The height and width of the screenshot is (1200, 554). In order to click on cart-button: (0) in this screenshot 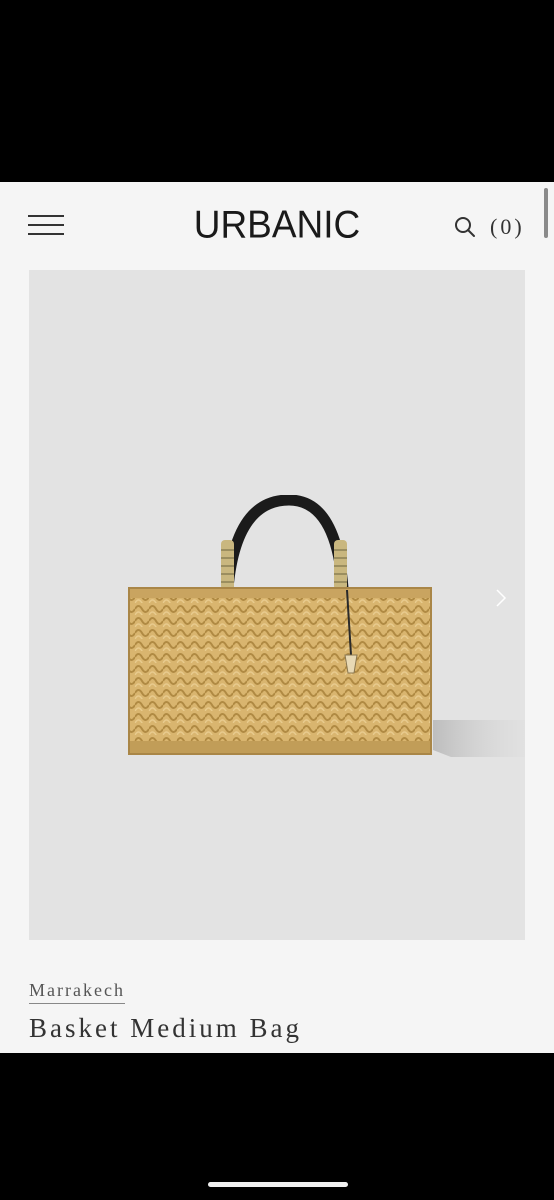, I will do `click(507, 227)`.